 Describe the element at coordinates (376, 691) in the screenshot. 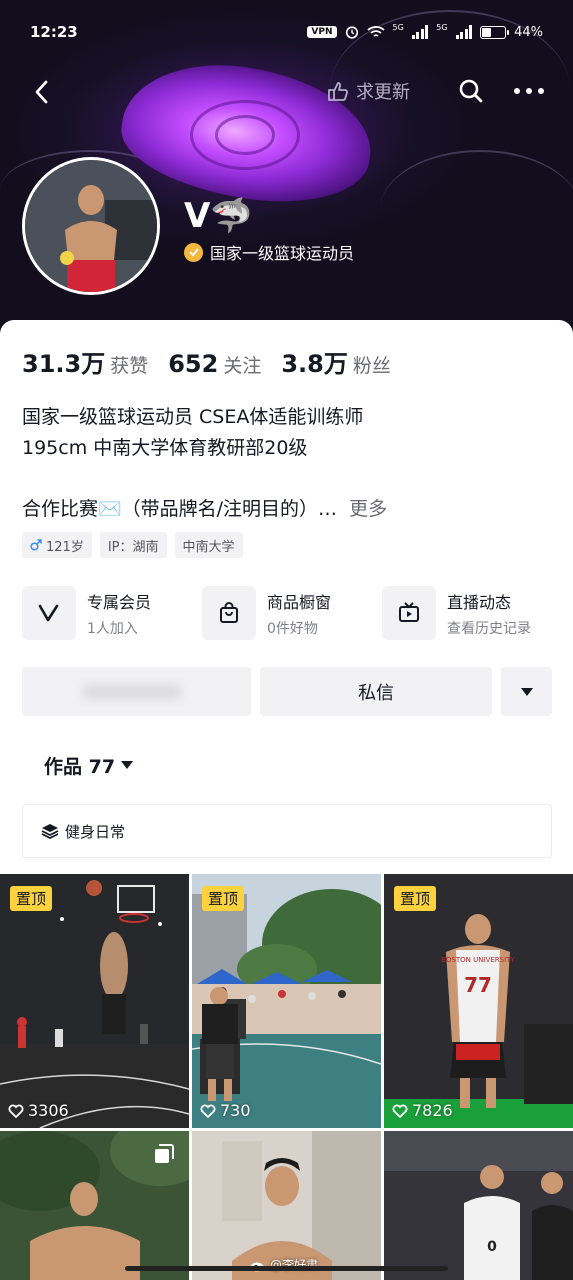

I see `message-button: 私信` at that location.